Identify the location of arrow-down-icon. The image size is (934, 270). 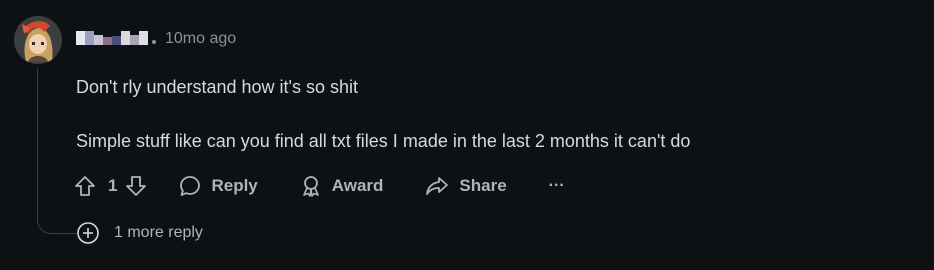
(136, 186).